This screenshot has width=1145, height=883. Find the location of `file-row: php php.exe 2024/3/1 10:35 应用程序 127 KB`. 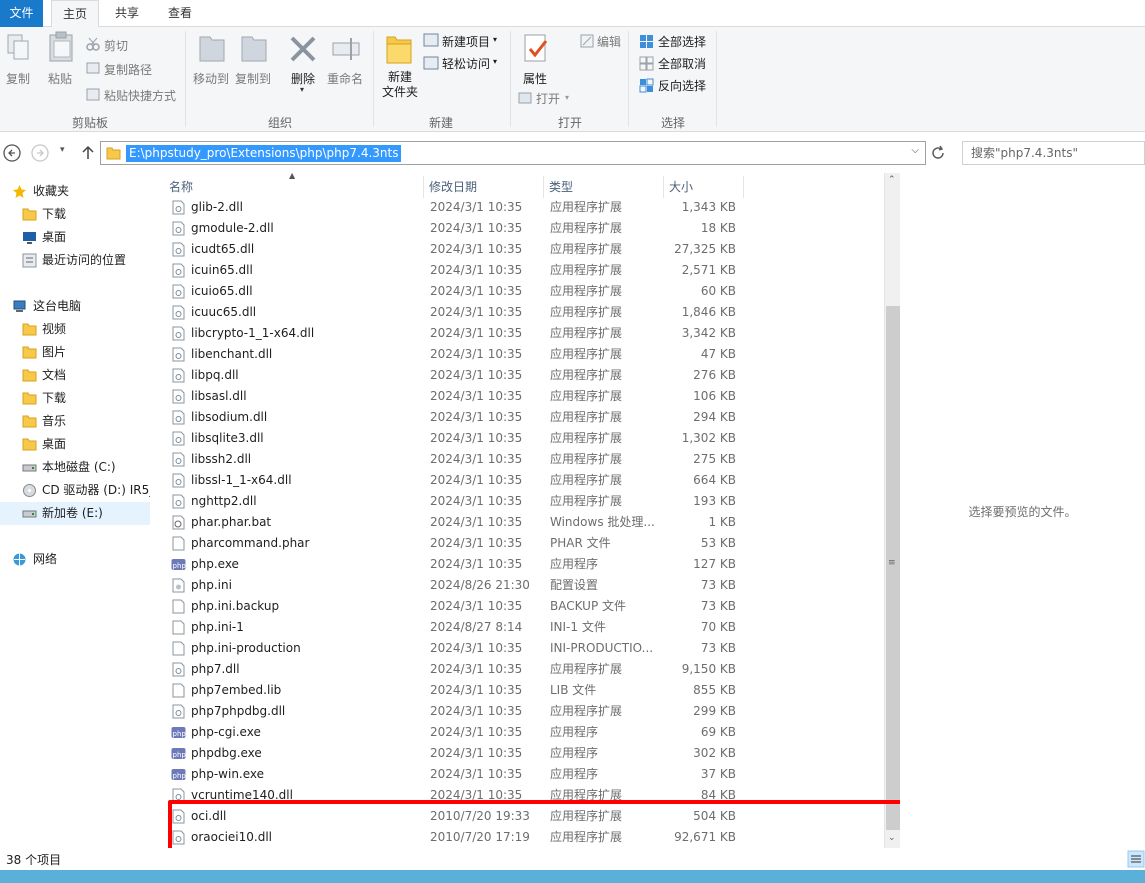

file-row: php php.exe 2024/3/1 10:35 应用程序 127 KB is located at coordinates (454, 564).